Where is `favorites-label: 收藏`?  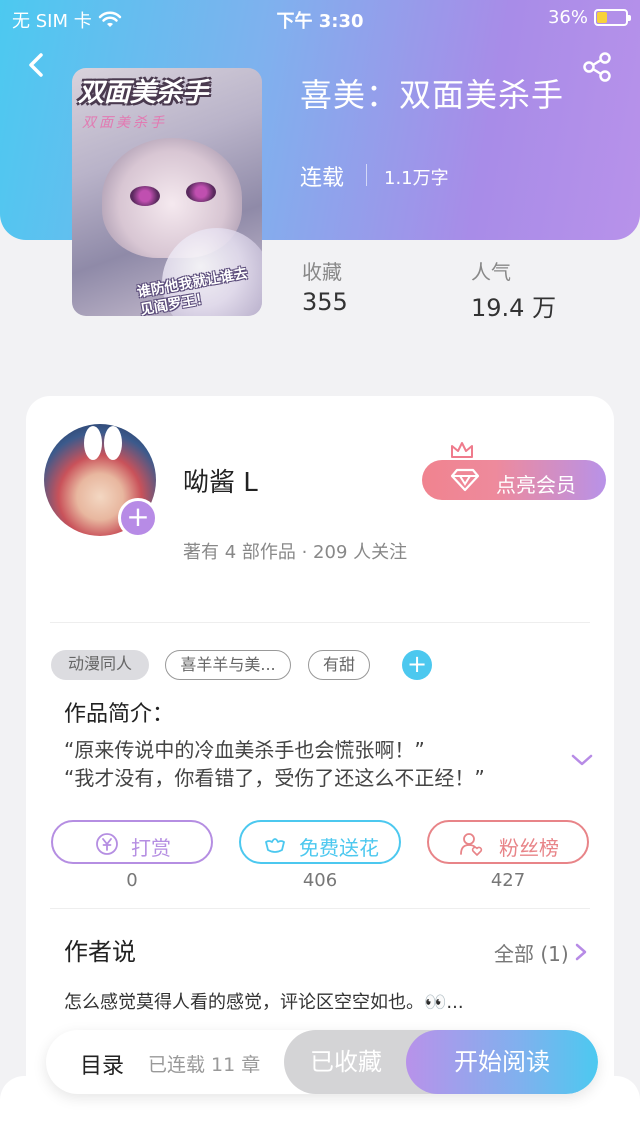
favorites-label: 收藏 is located at coordinates (322, 272).